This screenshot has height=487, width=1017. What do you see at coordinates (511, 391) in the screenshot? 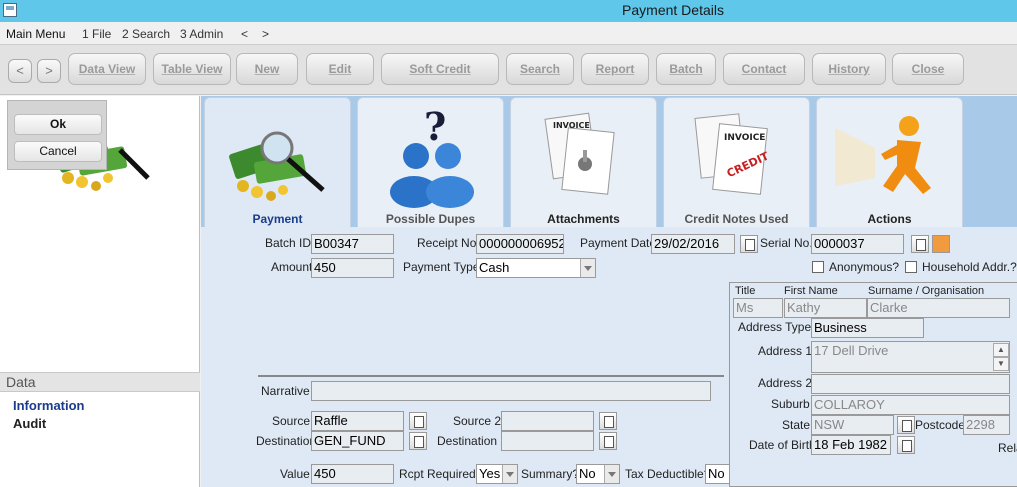
I see `narrative-field` at bounding box center [511, 391].